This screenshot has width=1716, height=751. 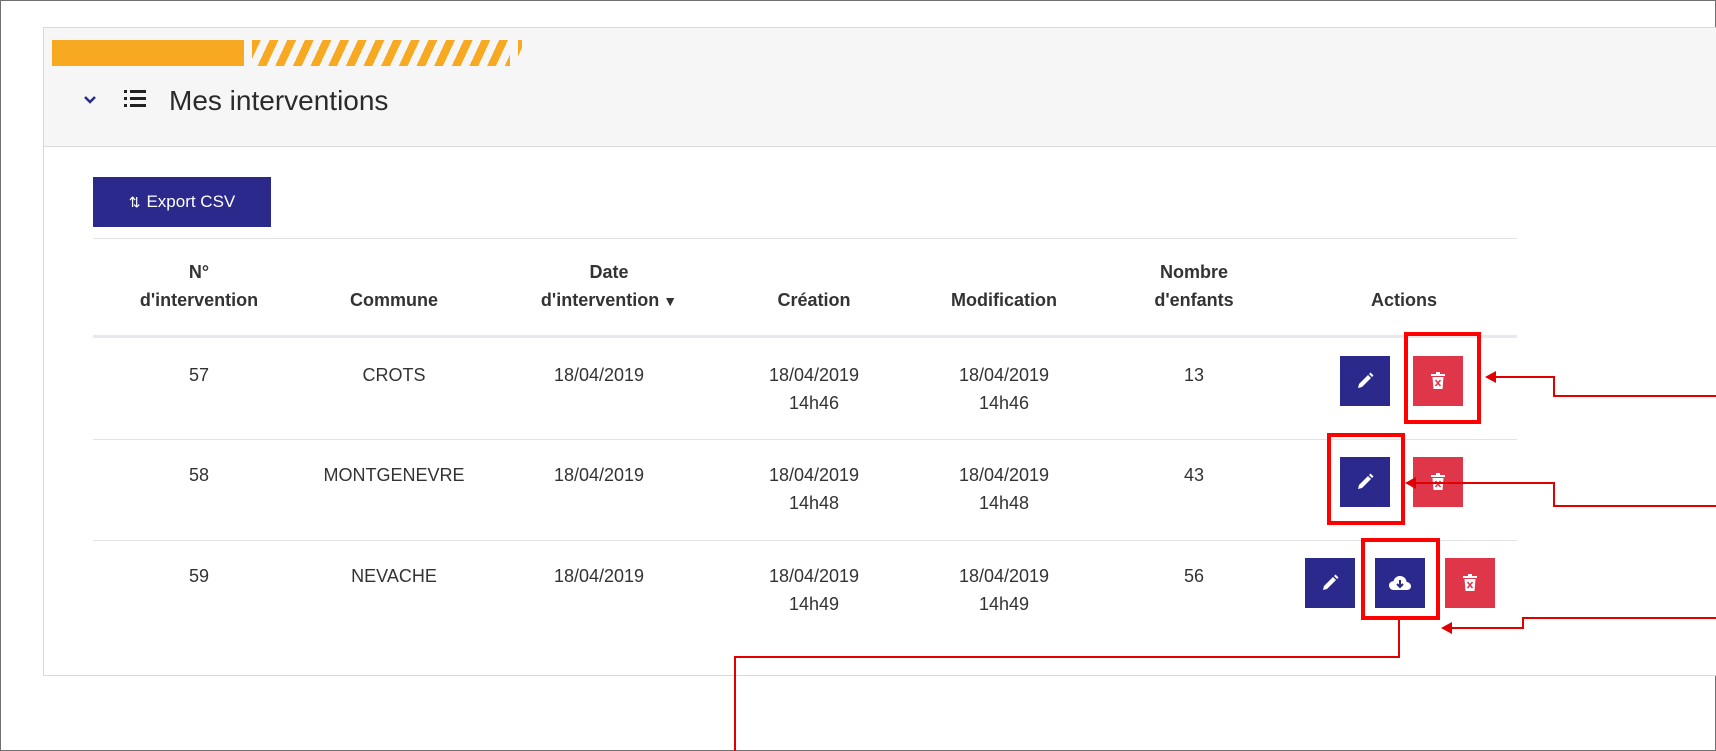 What do you see at coordinates (1004, 389) in the screenshot?
I see `cell-modification: 18/04/2019 14h46` at bounding box center [1004, 389].